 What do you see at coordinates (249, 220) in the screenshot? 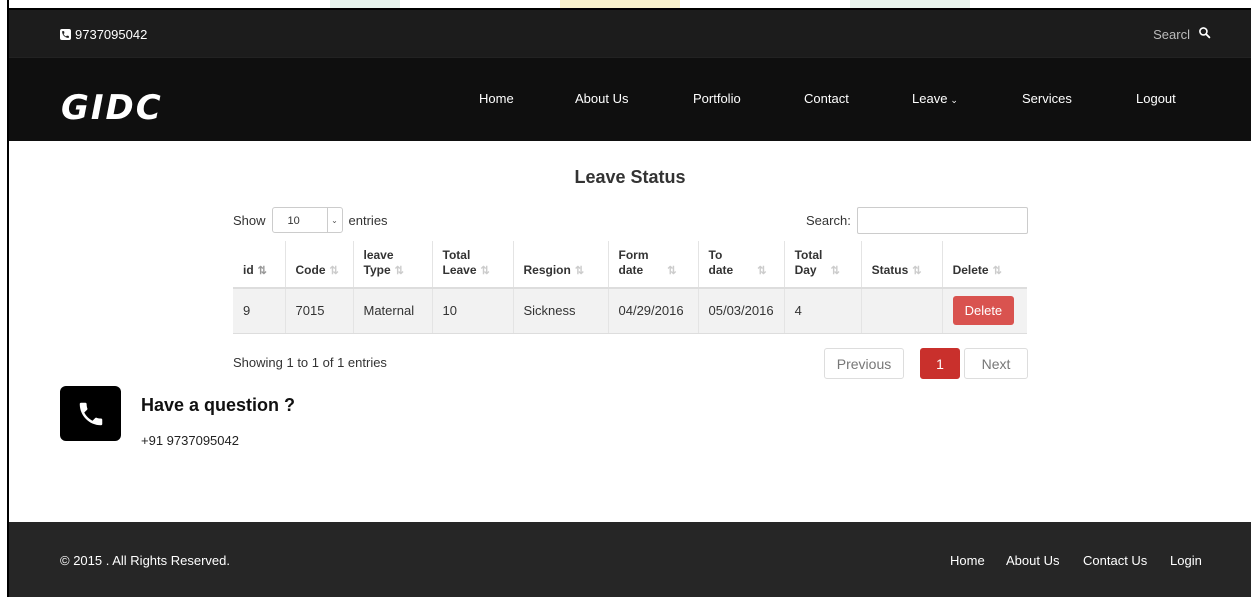
I see `show-label: Show` at bounding box center [249, 220].